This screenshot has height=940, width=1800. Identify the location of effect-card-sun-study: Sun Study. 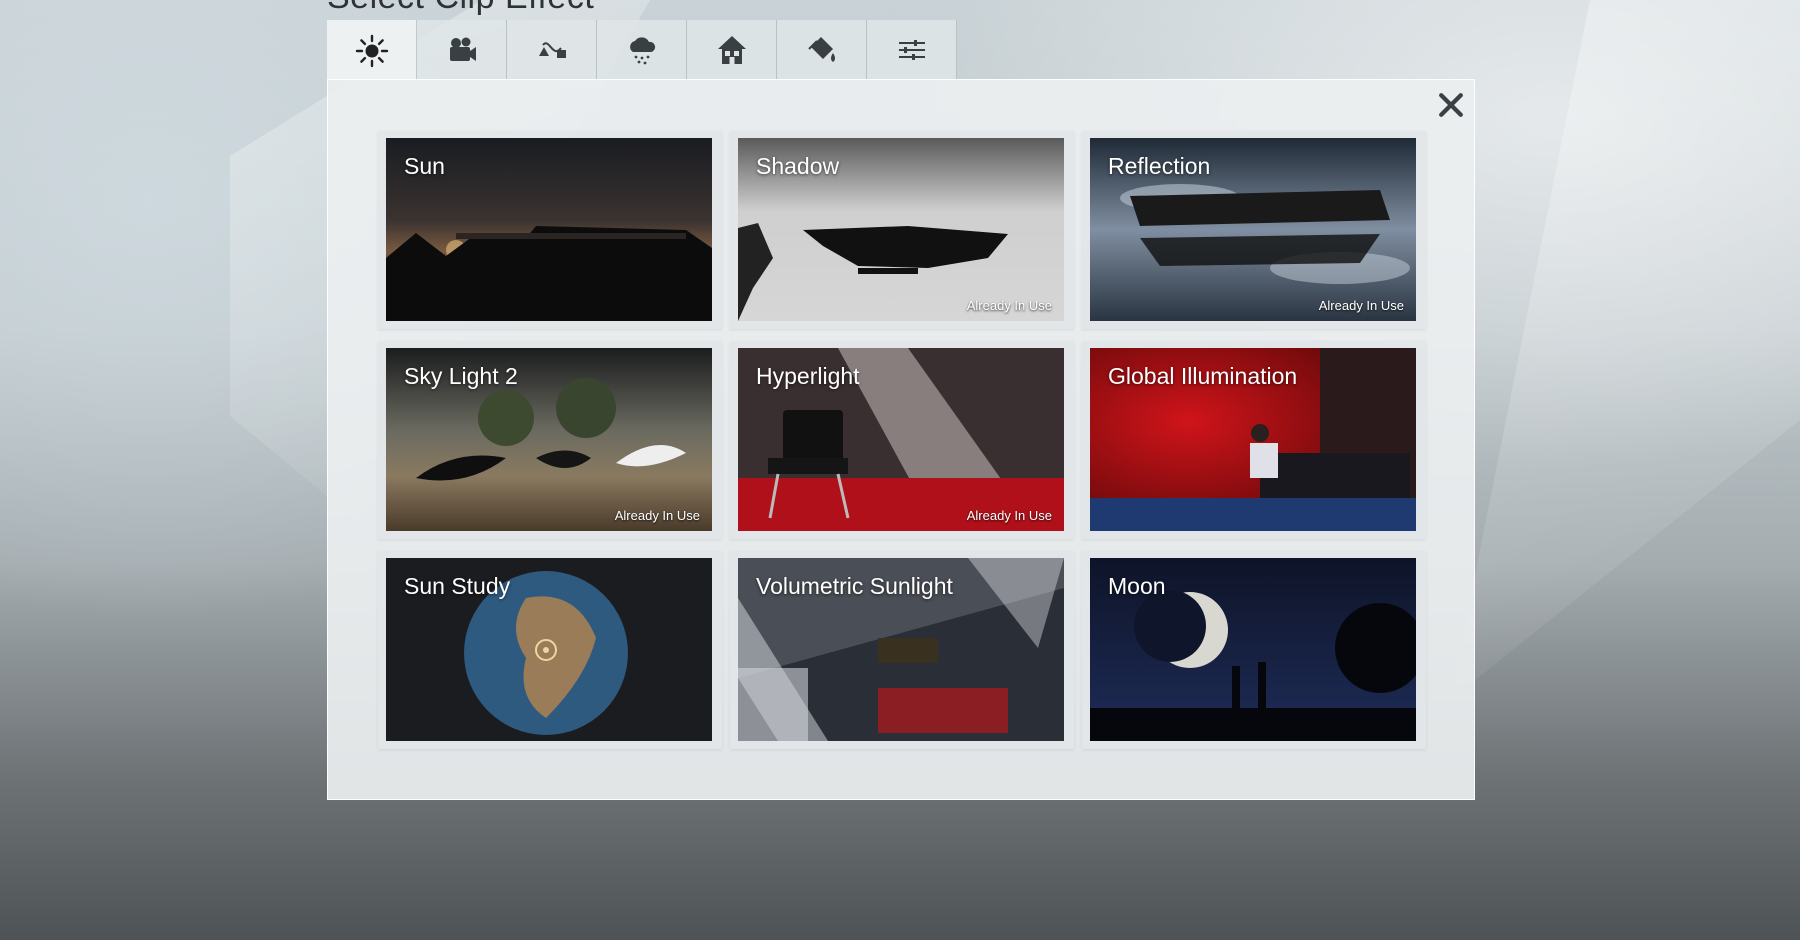
(549, 649).